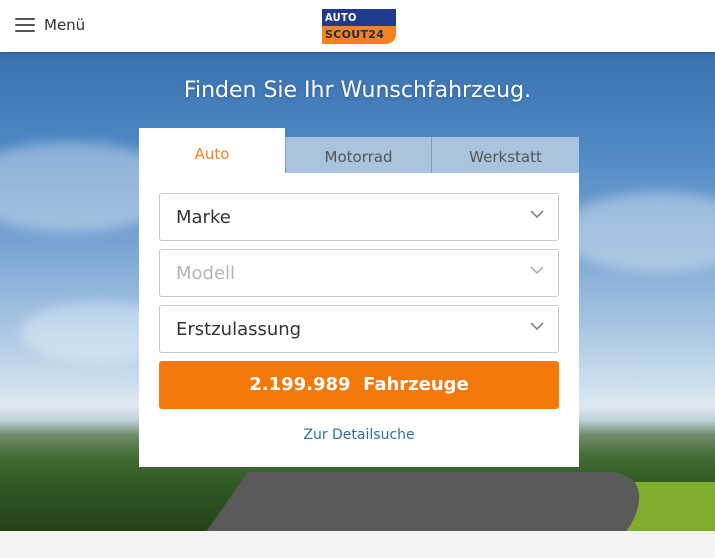  What do you see at coordinates (206, 273) in the screenshot?
I see `modell-select-label: Modell` at bounding box center [206, 273].